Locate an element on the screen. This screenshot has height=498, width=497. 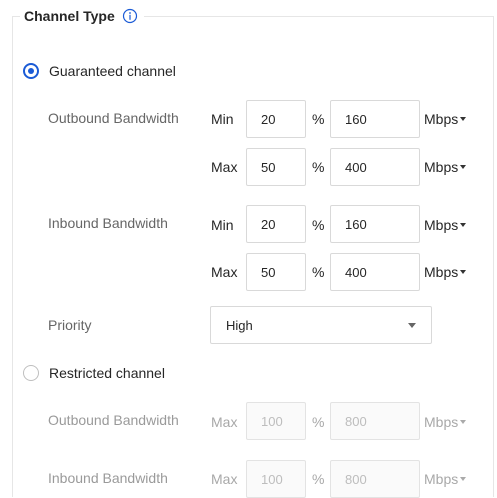
guaranteed-channel-option: Guaranteed channel is located at coordinates (99, 71).